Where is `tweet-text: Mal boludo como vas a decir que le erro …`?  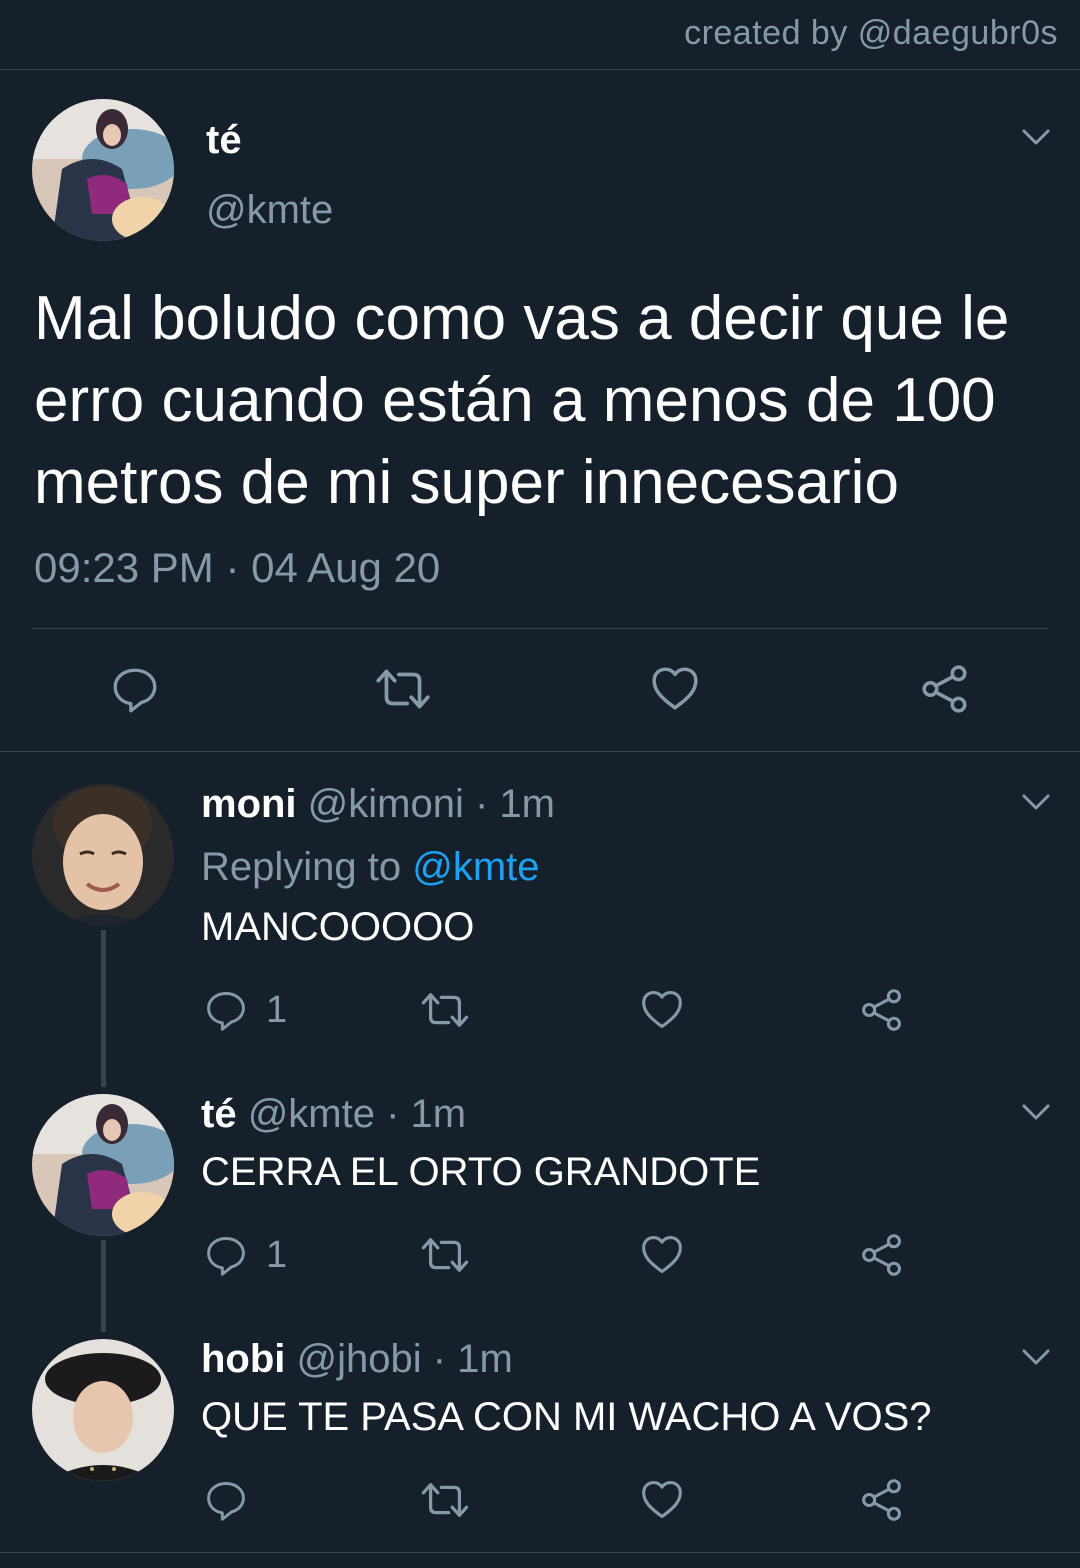
tweet-text: Mal boludo como vas a decir que le erro … is located at coordinates (522, 400).